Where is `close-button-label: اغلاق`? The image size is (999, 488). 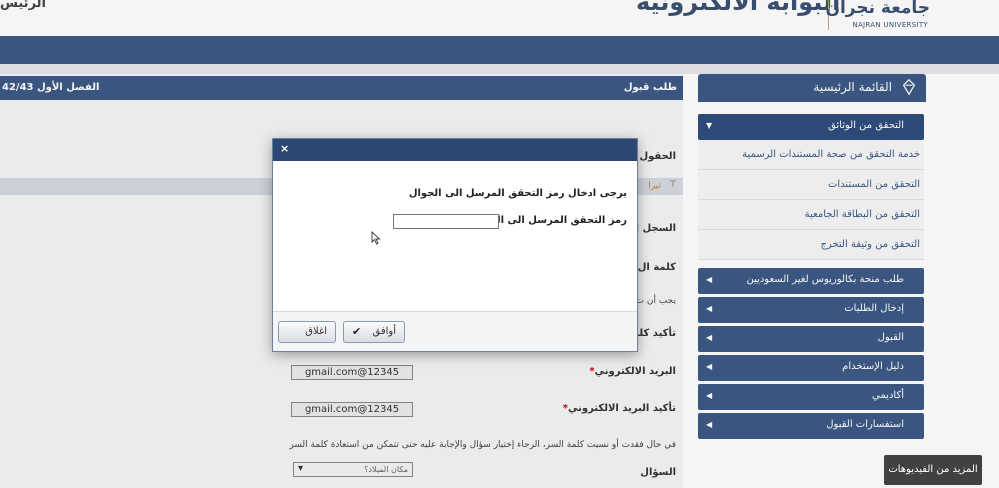 close-button-label: اغلاق is located at coordinates (316, 331).